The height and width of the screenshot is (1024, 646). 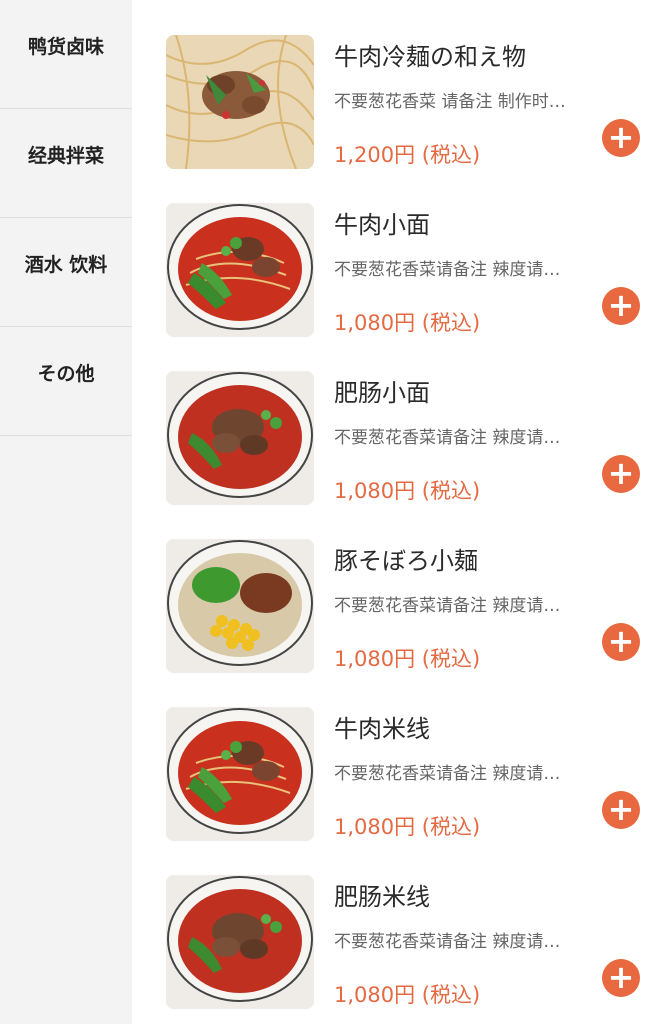 I want to click on menu-item: 肥肠米线 不要葱花香菜请备注 辣度请… 1,080円 (税込) +, so click(x=406, y=942).